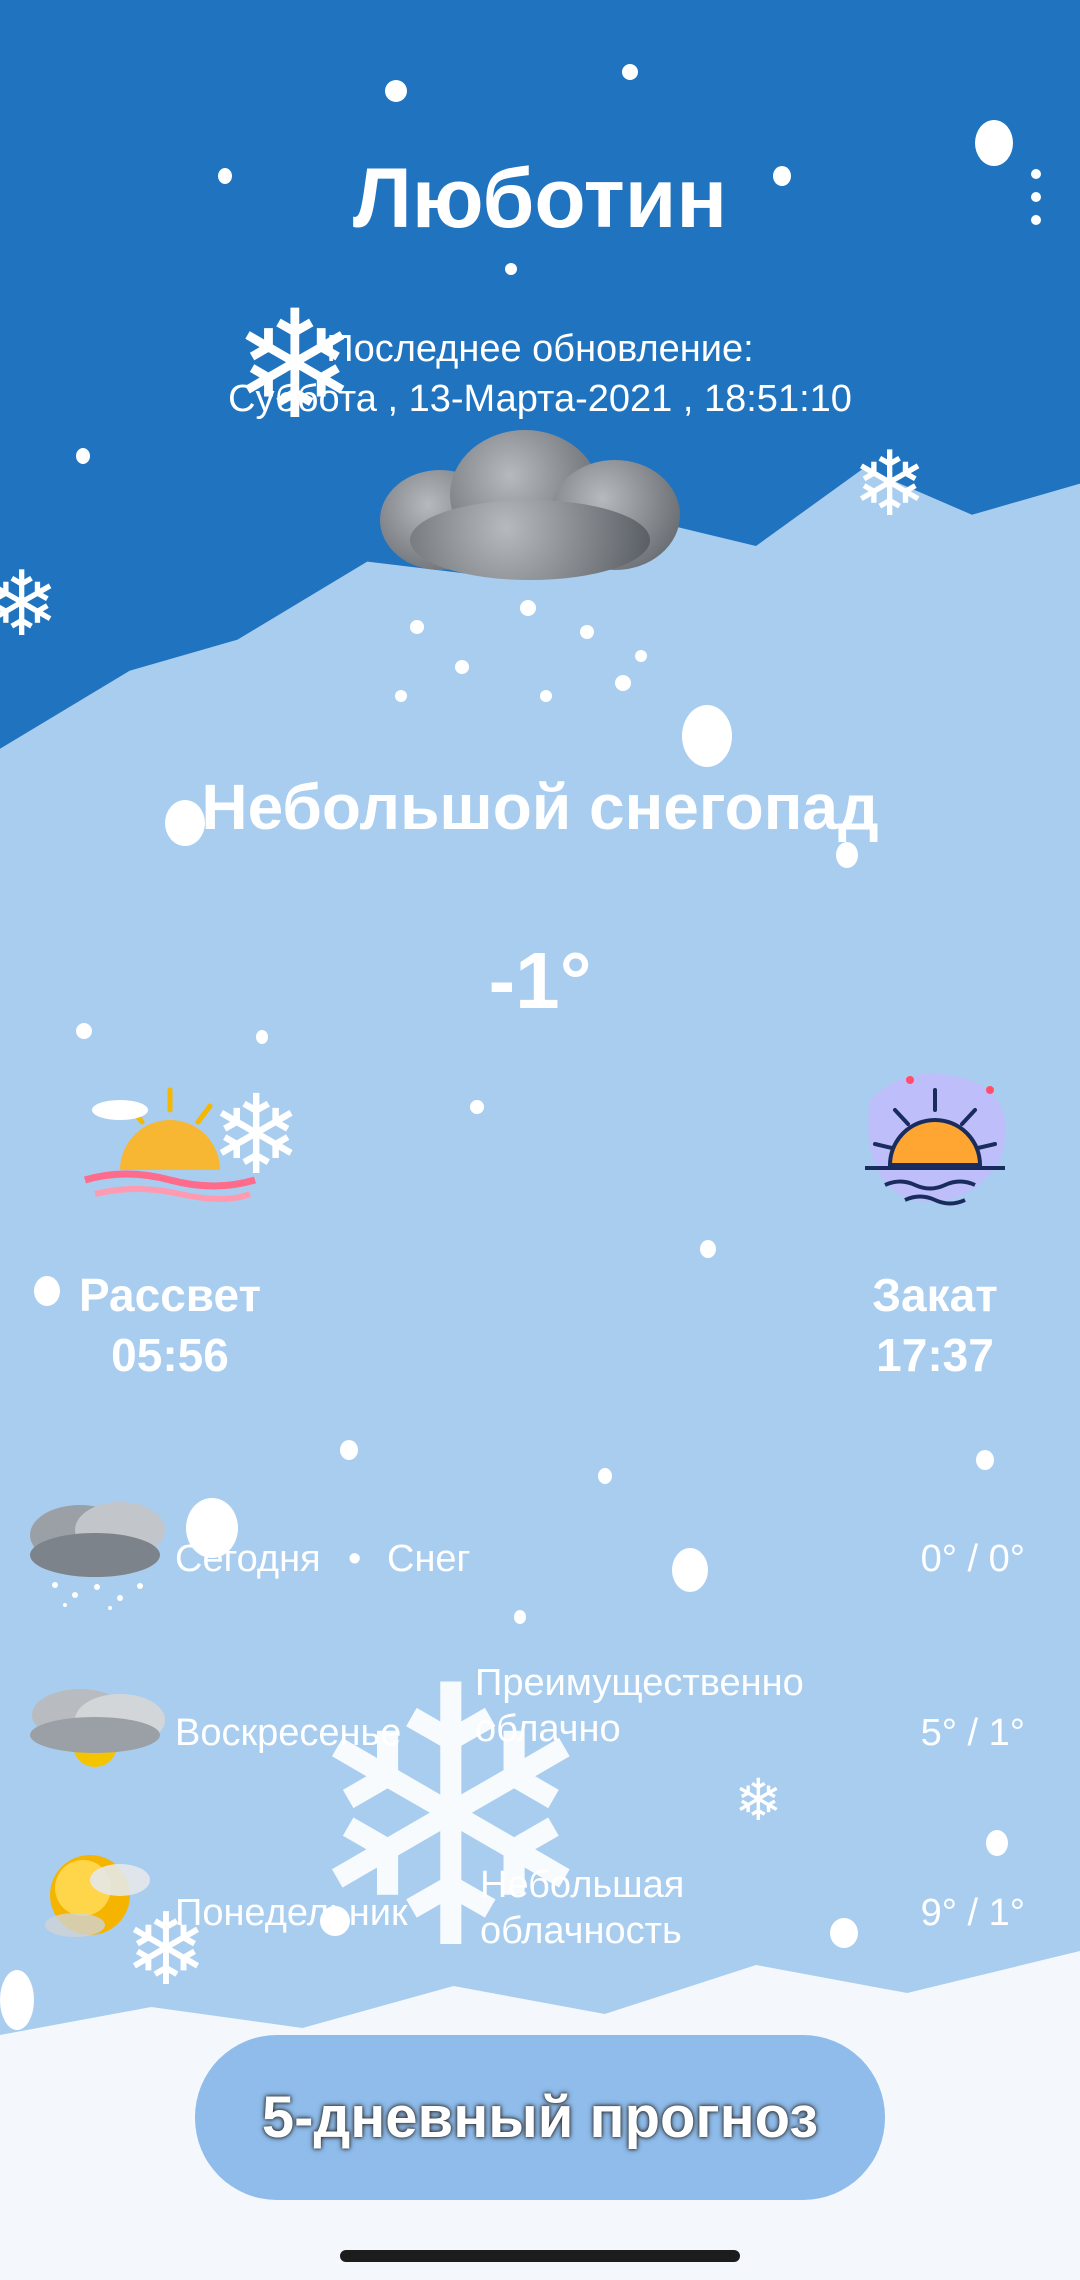  What do you see at coordinates (170, 1355) in the screenshot?
I see `sunrise-time: 05:56` at bounding box center [170, 1355].